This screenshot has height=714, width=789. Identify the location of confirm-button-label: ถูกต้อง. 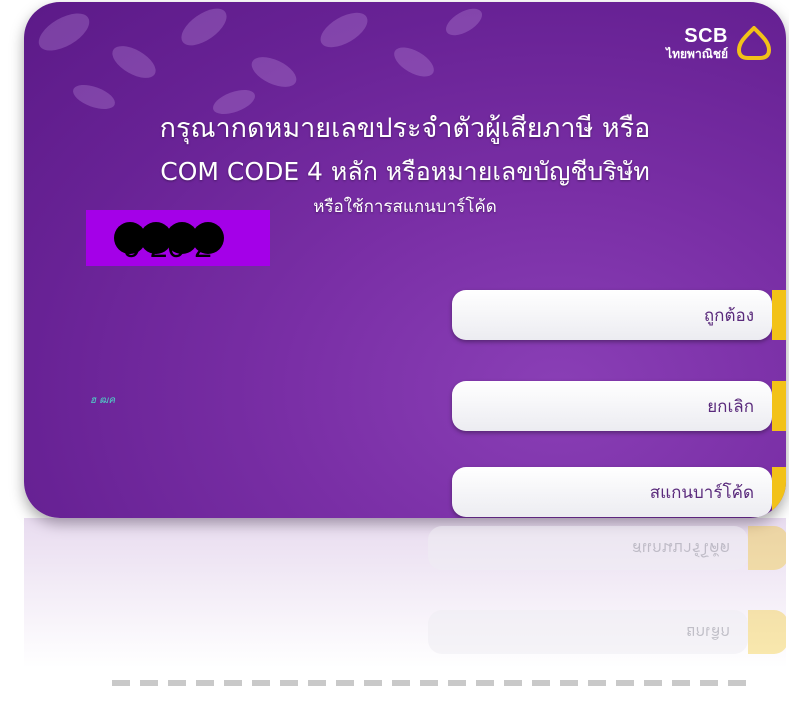
(728, 315).